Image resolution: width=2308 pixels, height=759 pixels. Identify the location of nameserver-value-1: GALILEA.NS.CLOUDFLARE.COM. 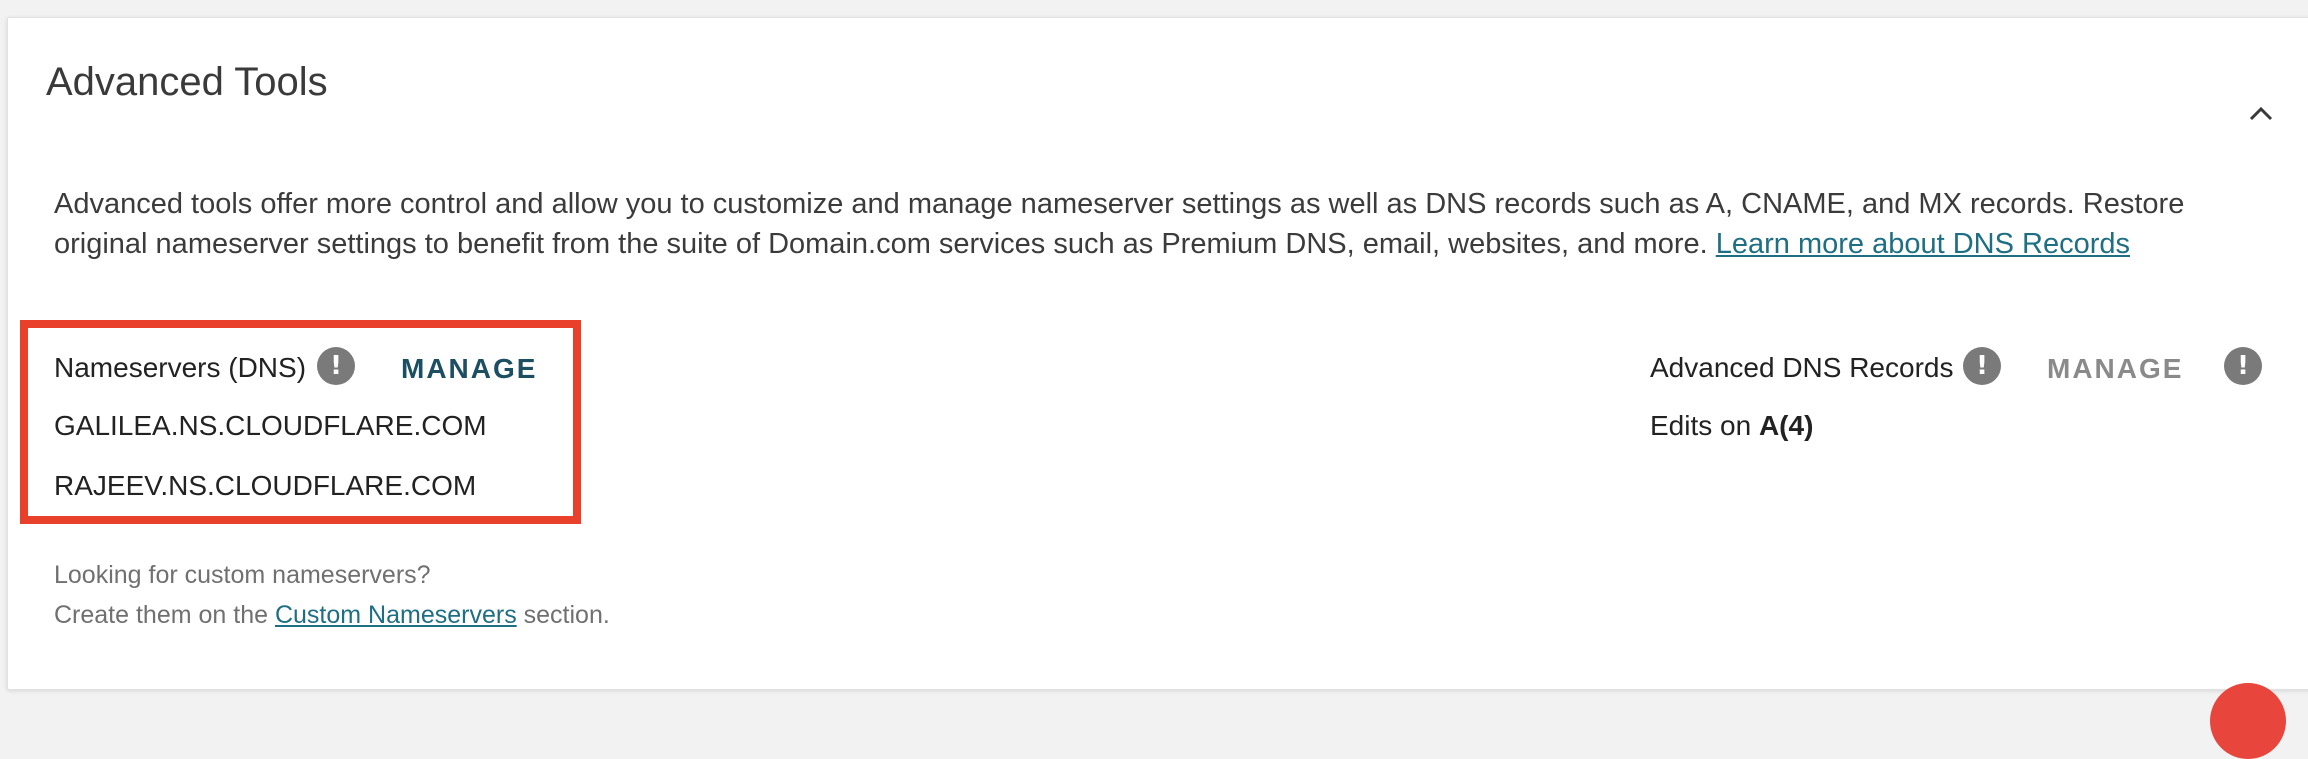
(270, 425).